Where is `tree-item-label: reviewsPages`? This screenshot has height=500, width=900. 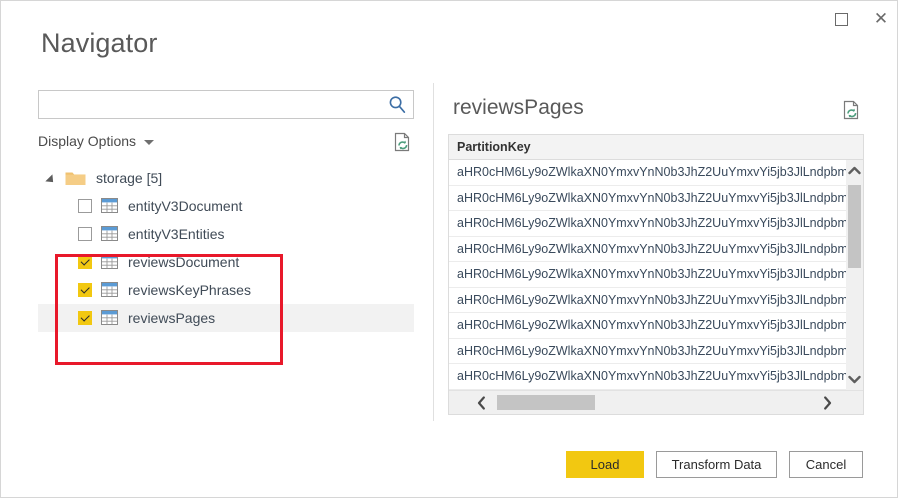 tree-item-label: reviewsPages is located at coordinates (172, 318).